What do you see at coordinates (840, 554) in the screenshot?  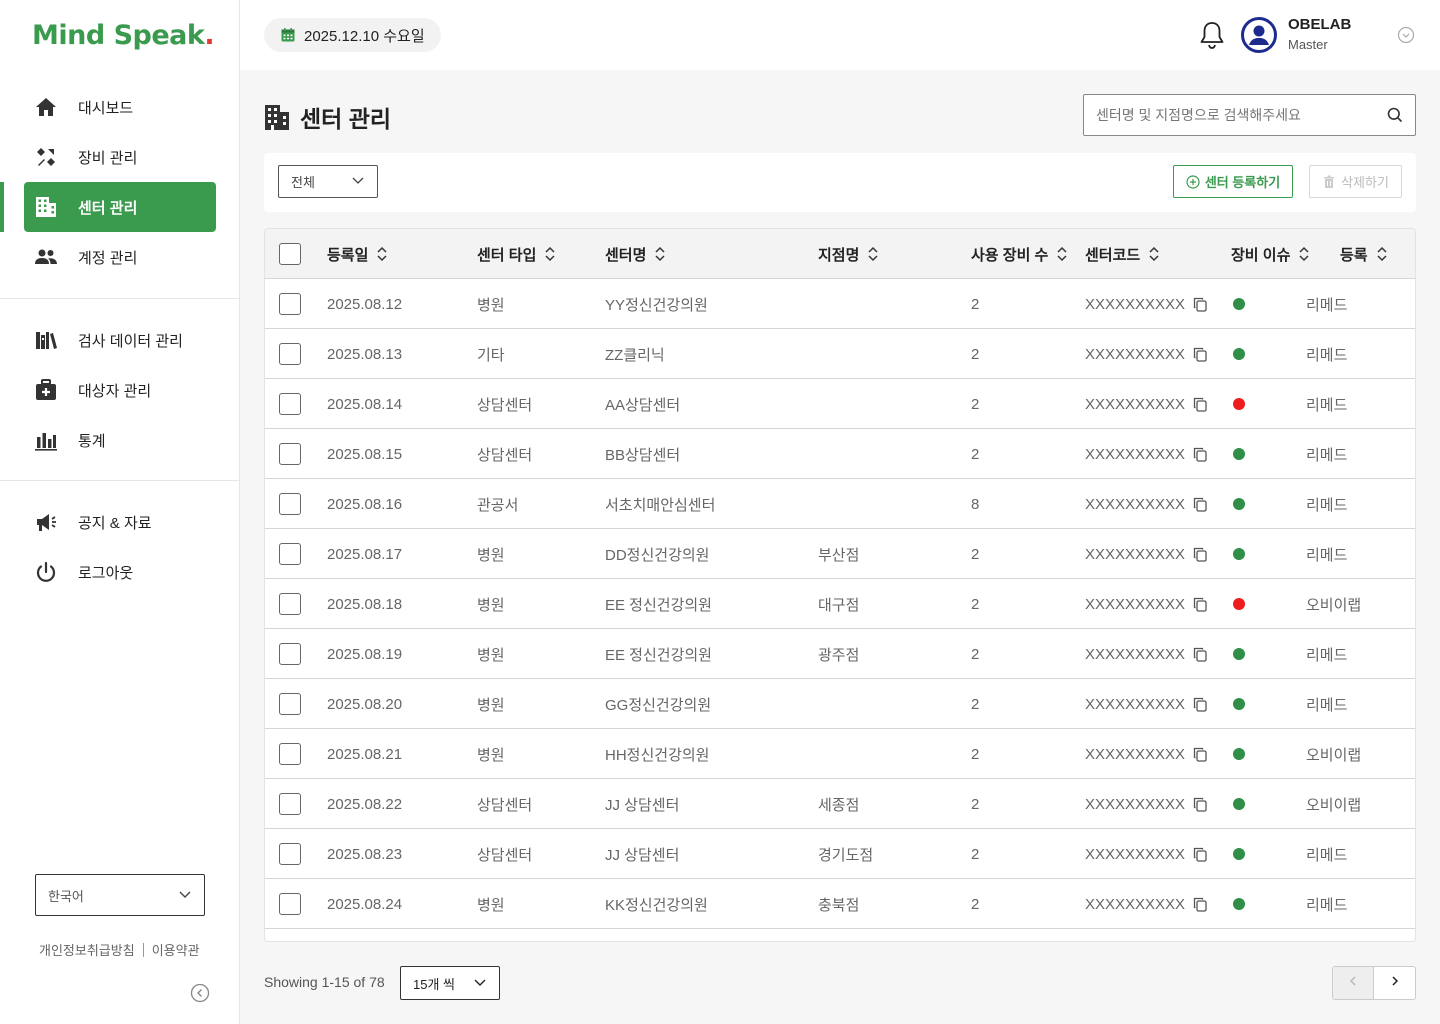 I see `table-row: 2025.08.17 병원 DD정신건강의원 부산점 2 XXXXXXXXXX 리메드` at bounding box center [840, 554].